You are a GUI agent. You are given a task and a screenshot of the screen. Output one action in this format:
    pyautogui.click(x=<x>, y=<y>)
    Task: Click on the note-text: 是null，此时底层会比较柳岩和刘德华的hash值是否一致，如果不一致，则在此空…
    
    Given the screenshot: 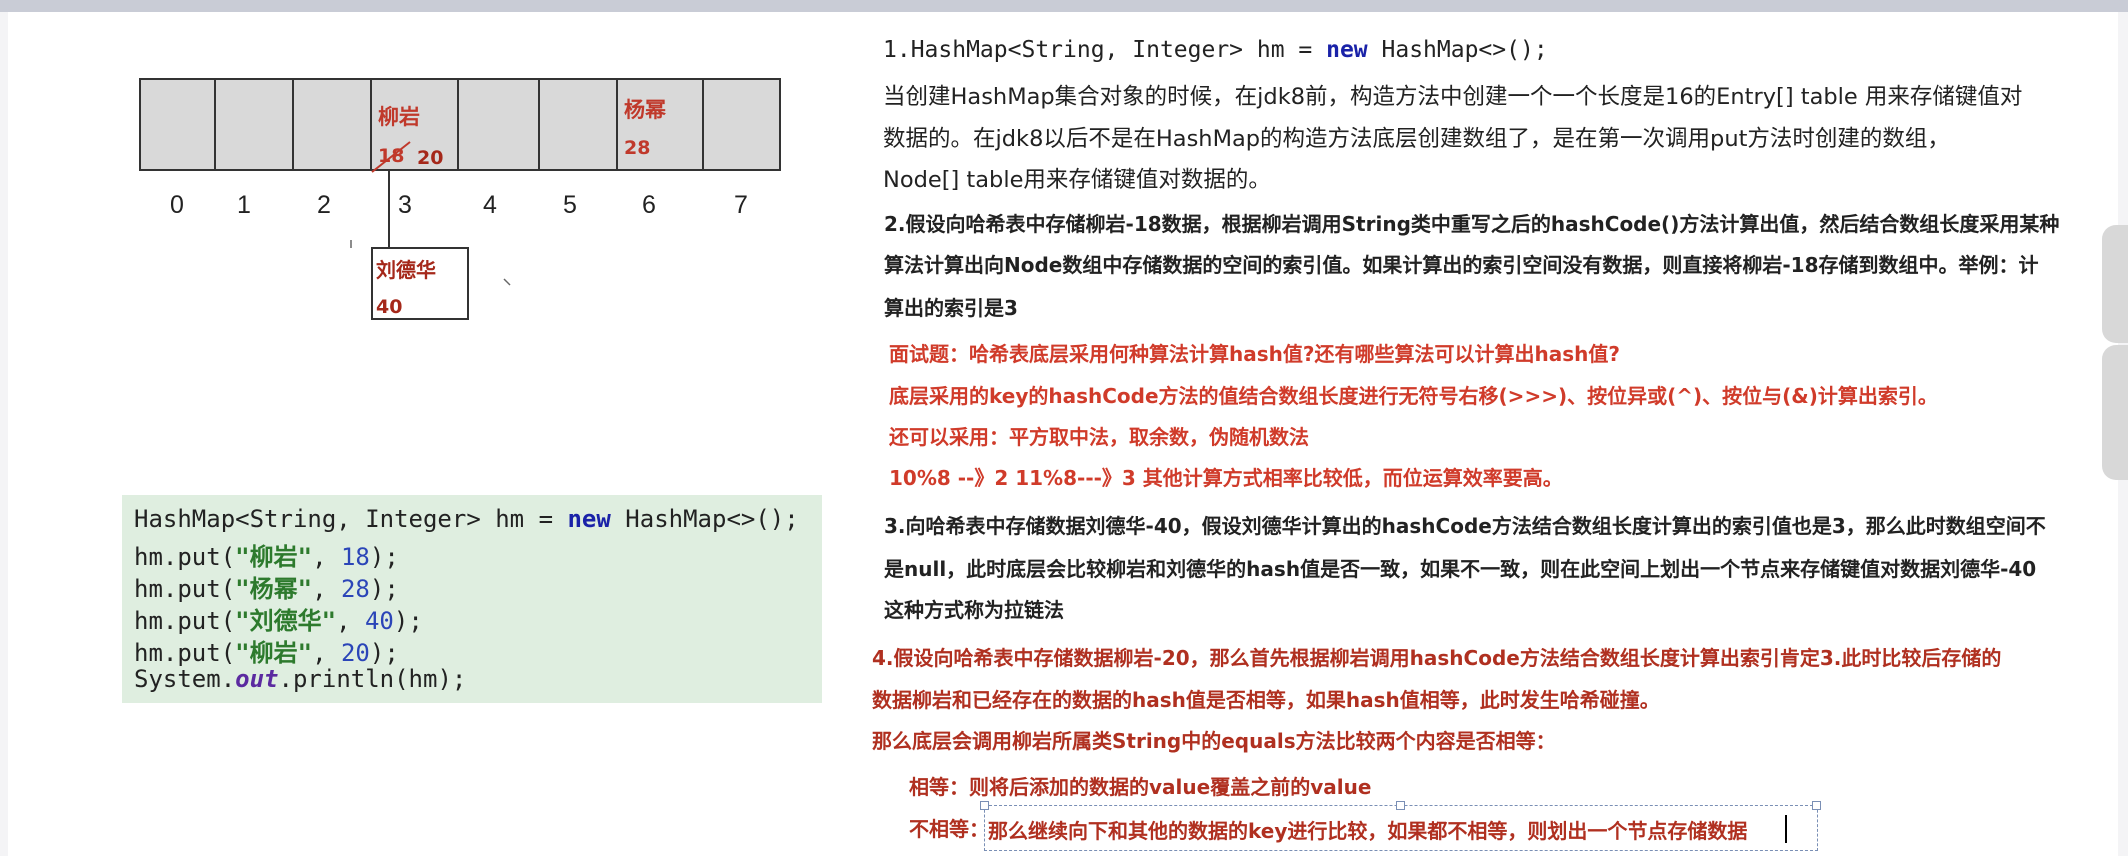 What is the action you would take?
    pyautogui.click(x=1460, y=569)
    